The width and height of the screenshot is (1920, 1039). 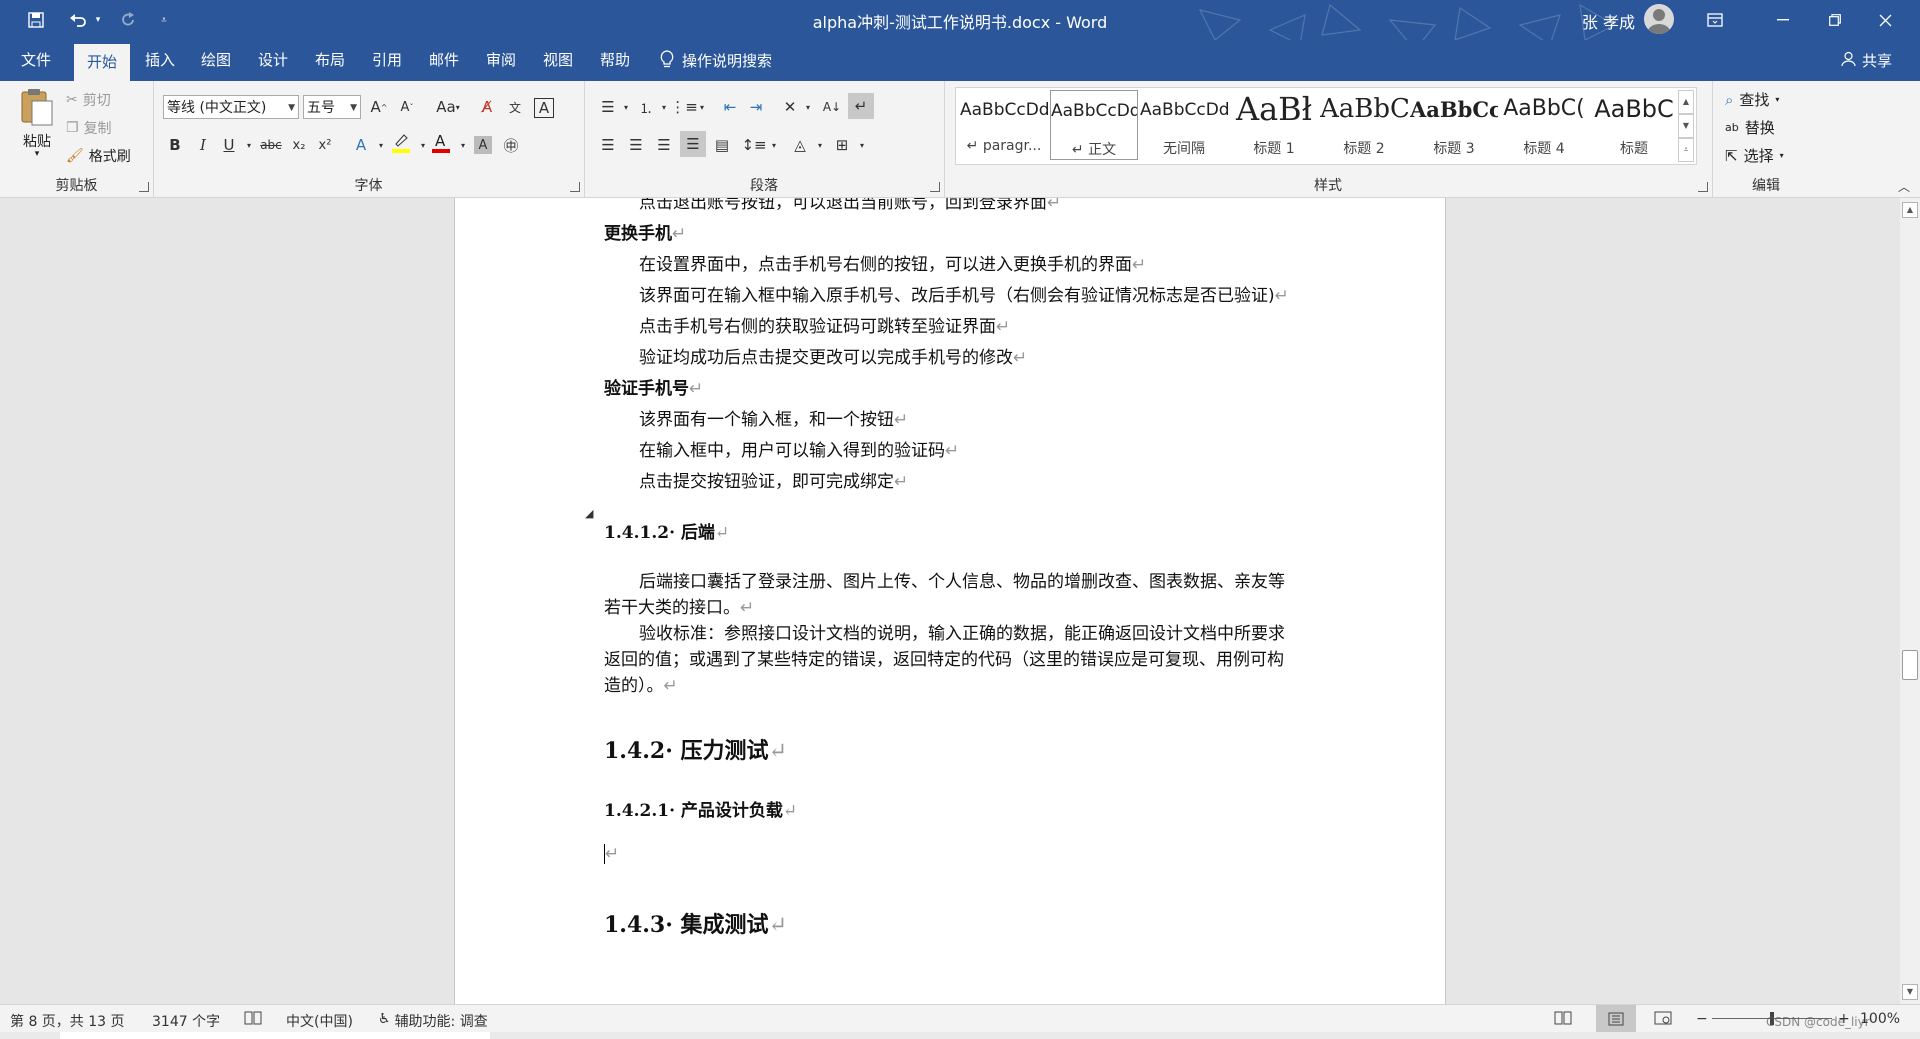 I want to click on decrease-indent-icon: ⇤, so click(x=730, y=107).